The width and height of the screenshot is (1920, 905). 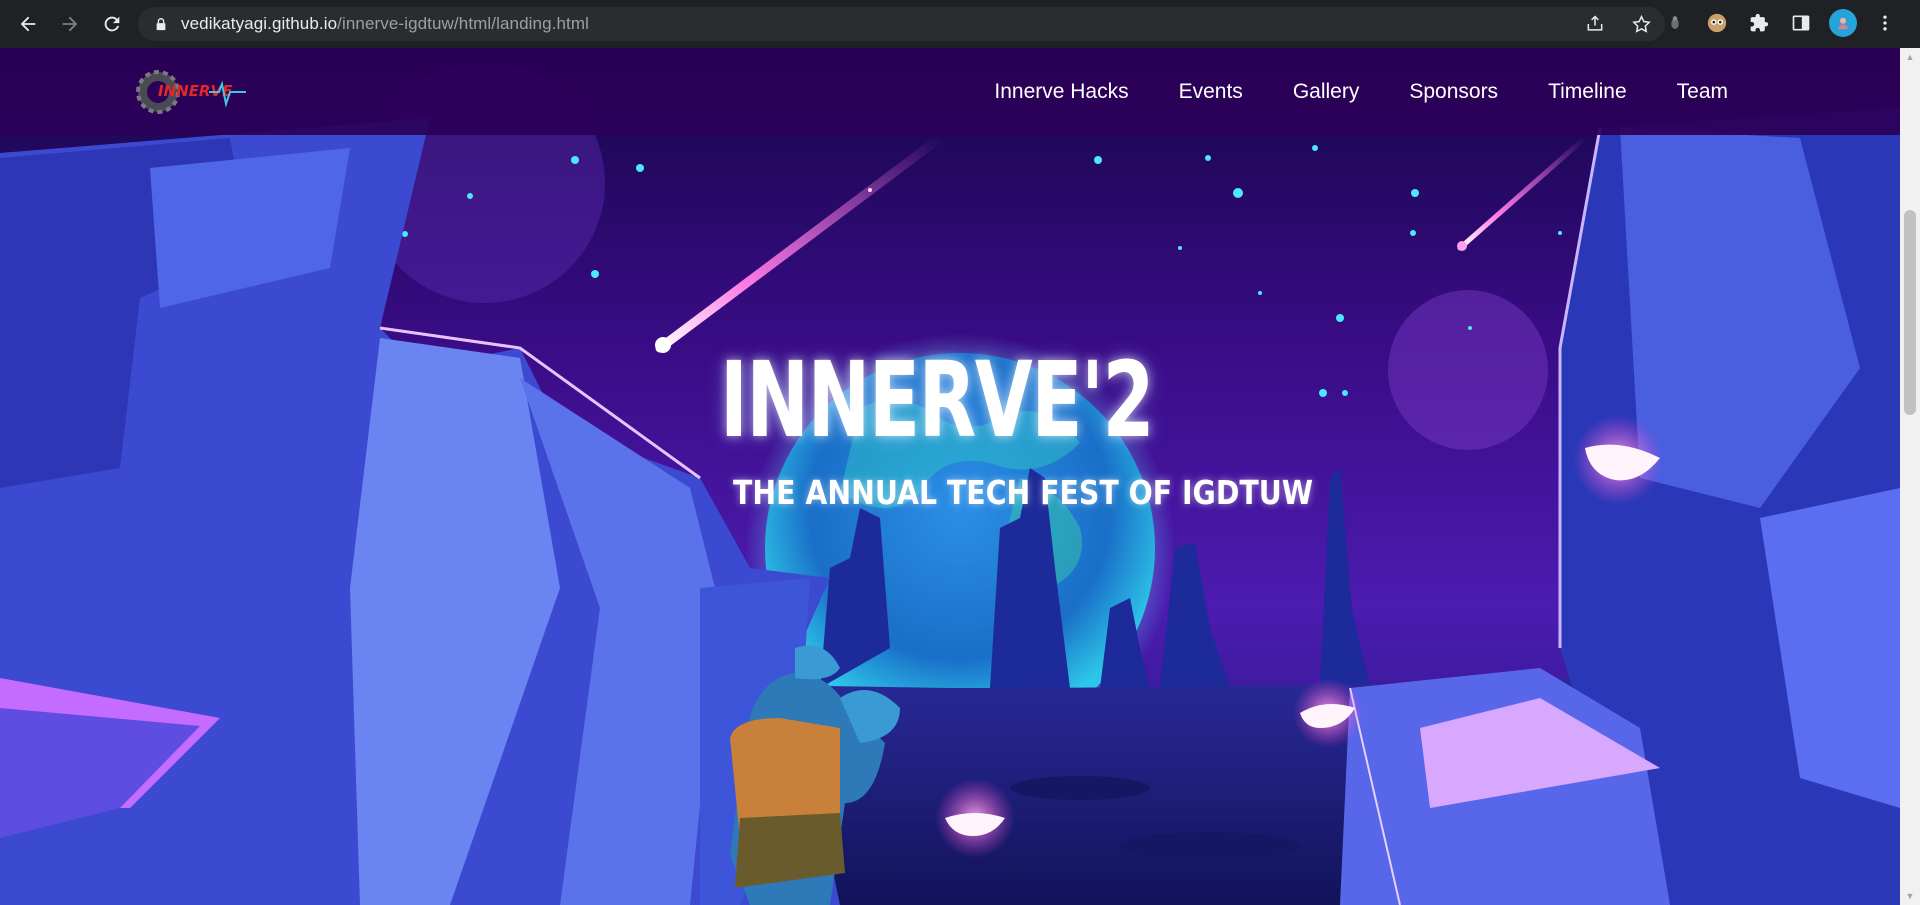 I want to click on forward-button, so click(x=70, y=24).